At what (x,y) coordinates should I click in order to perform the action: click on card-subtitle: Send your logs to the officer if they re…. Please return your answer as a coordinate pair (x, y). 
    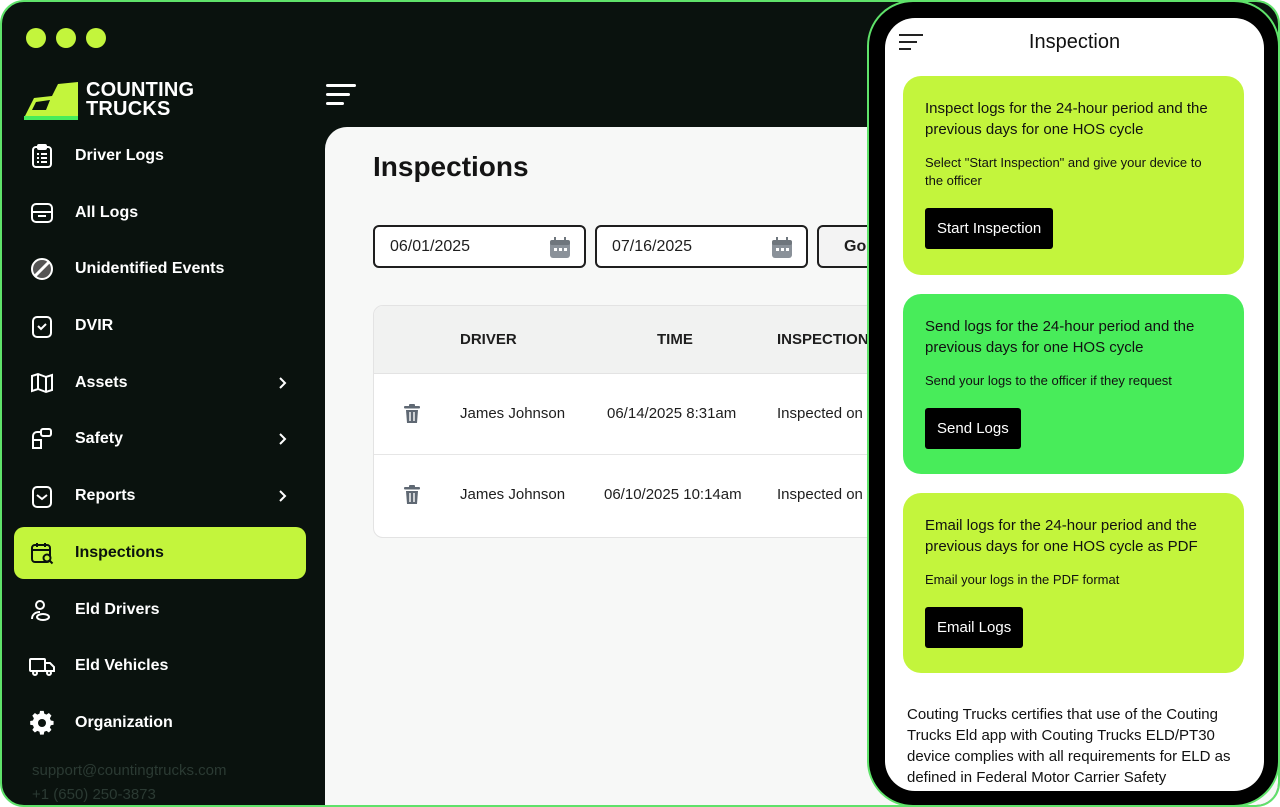
    Looking at the image, I should click on (1048, 380).